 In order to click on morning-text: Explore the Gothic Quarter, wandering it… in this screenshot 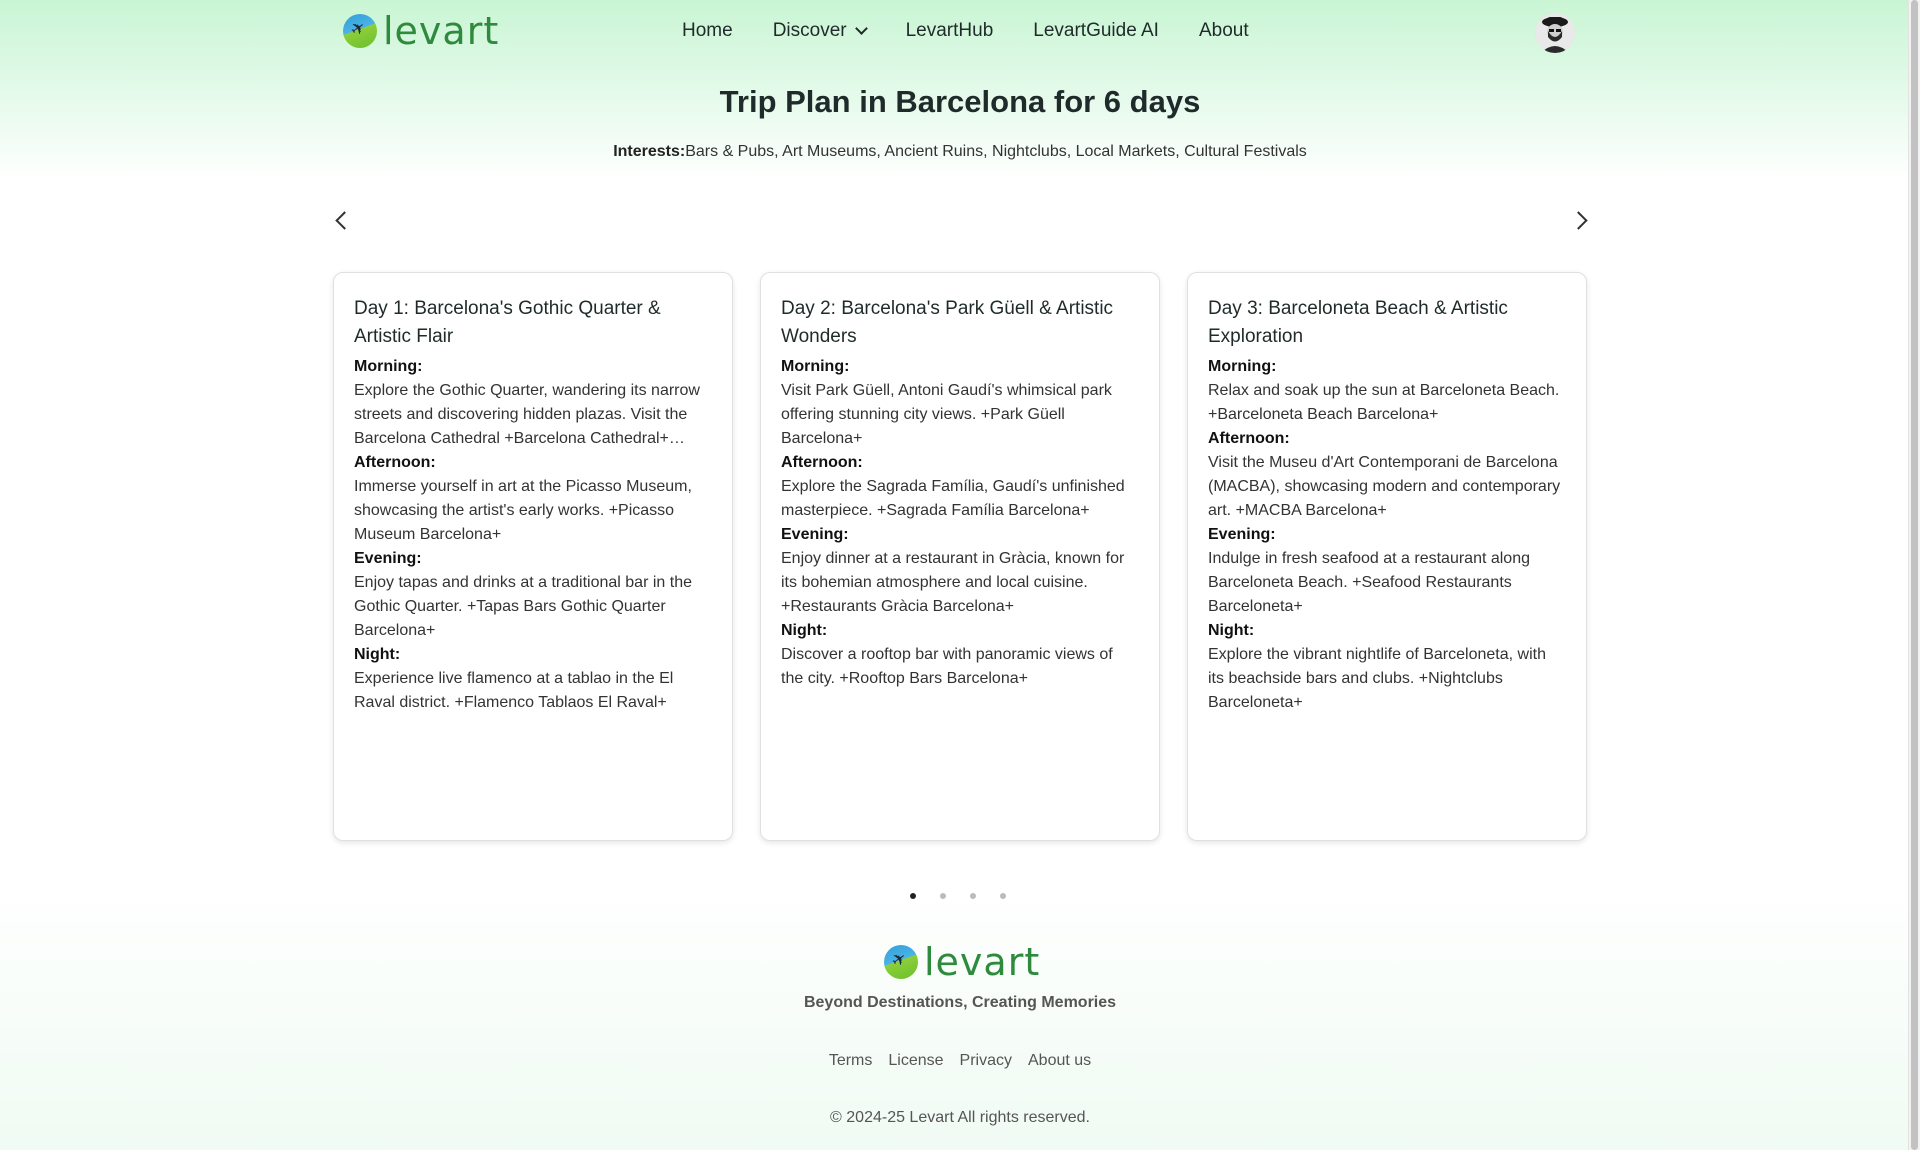, I will do `click(527, 414)`.